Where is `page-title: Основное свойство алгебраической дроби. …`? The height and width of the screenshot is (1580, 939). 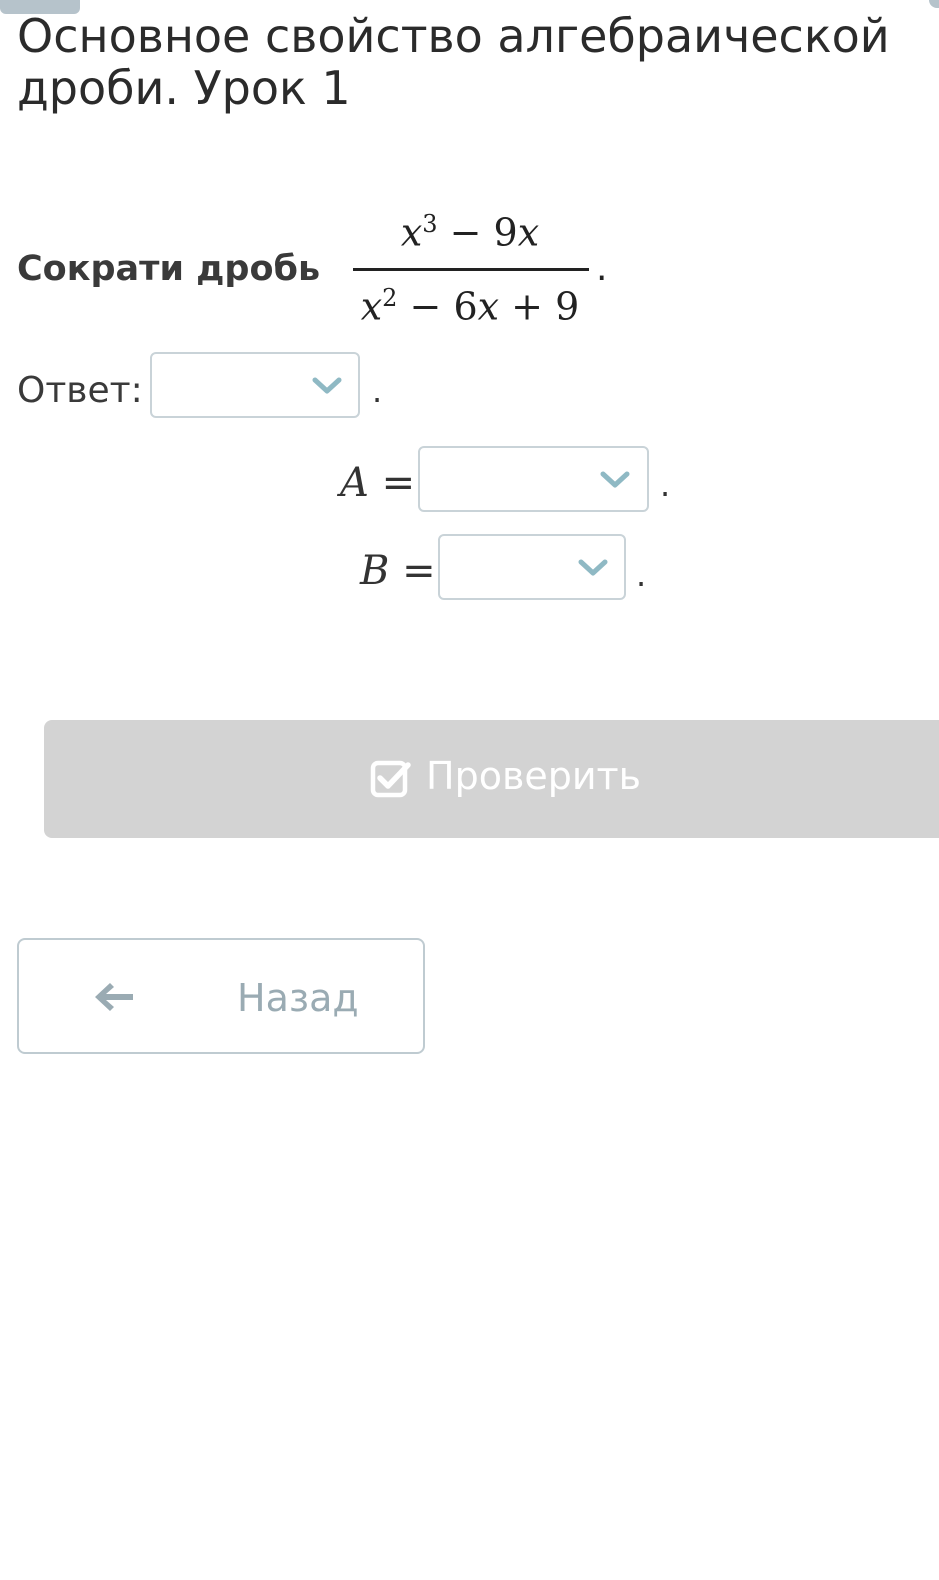 page-title: Основное свойство алгебраической дроби. … is located at coordinates (453, 62).